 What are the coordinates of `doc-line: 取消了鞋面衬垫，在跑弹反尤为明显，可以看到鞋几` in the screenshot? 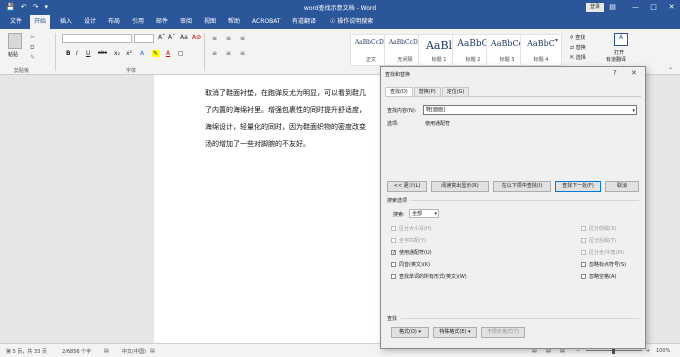 It's located at (285, 93).